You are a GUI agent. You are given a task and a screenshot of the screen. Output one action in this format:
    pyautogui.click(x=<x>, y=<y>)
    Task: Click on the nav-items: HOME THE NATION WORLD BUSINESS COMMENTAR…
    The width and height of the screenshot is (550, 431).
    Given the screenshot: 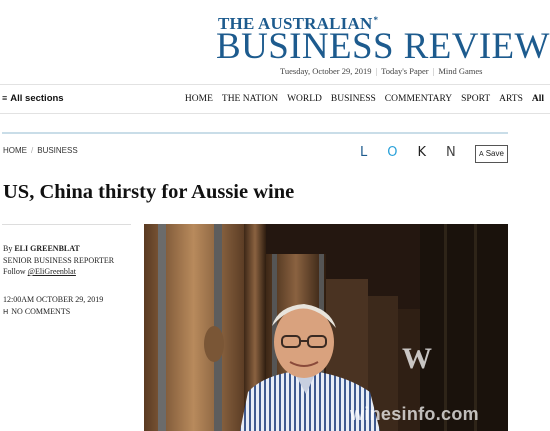 What is the action you would take?
    pyautogui.click(x=364, y=99)
    